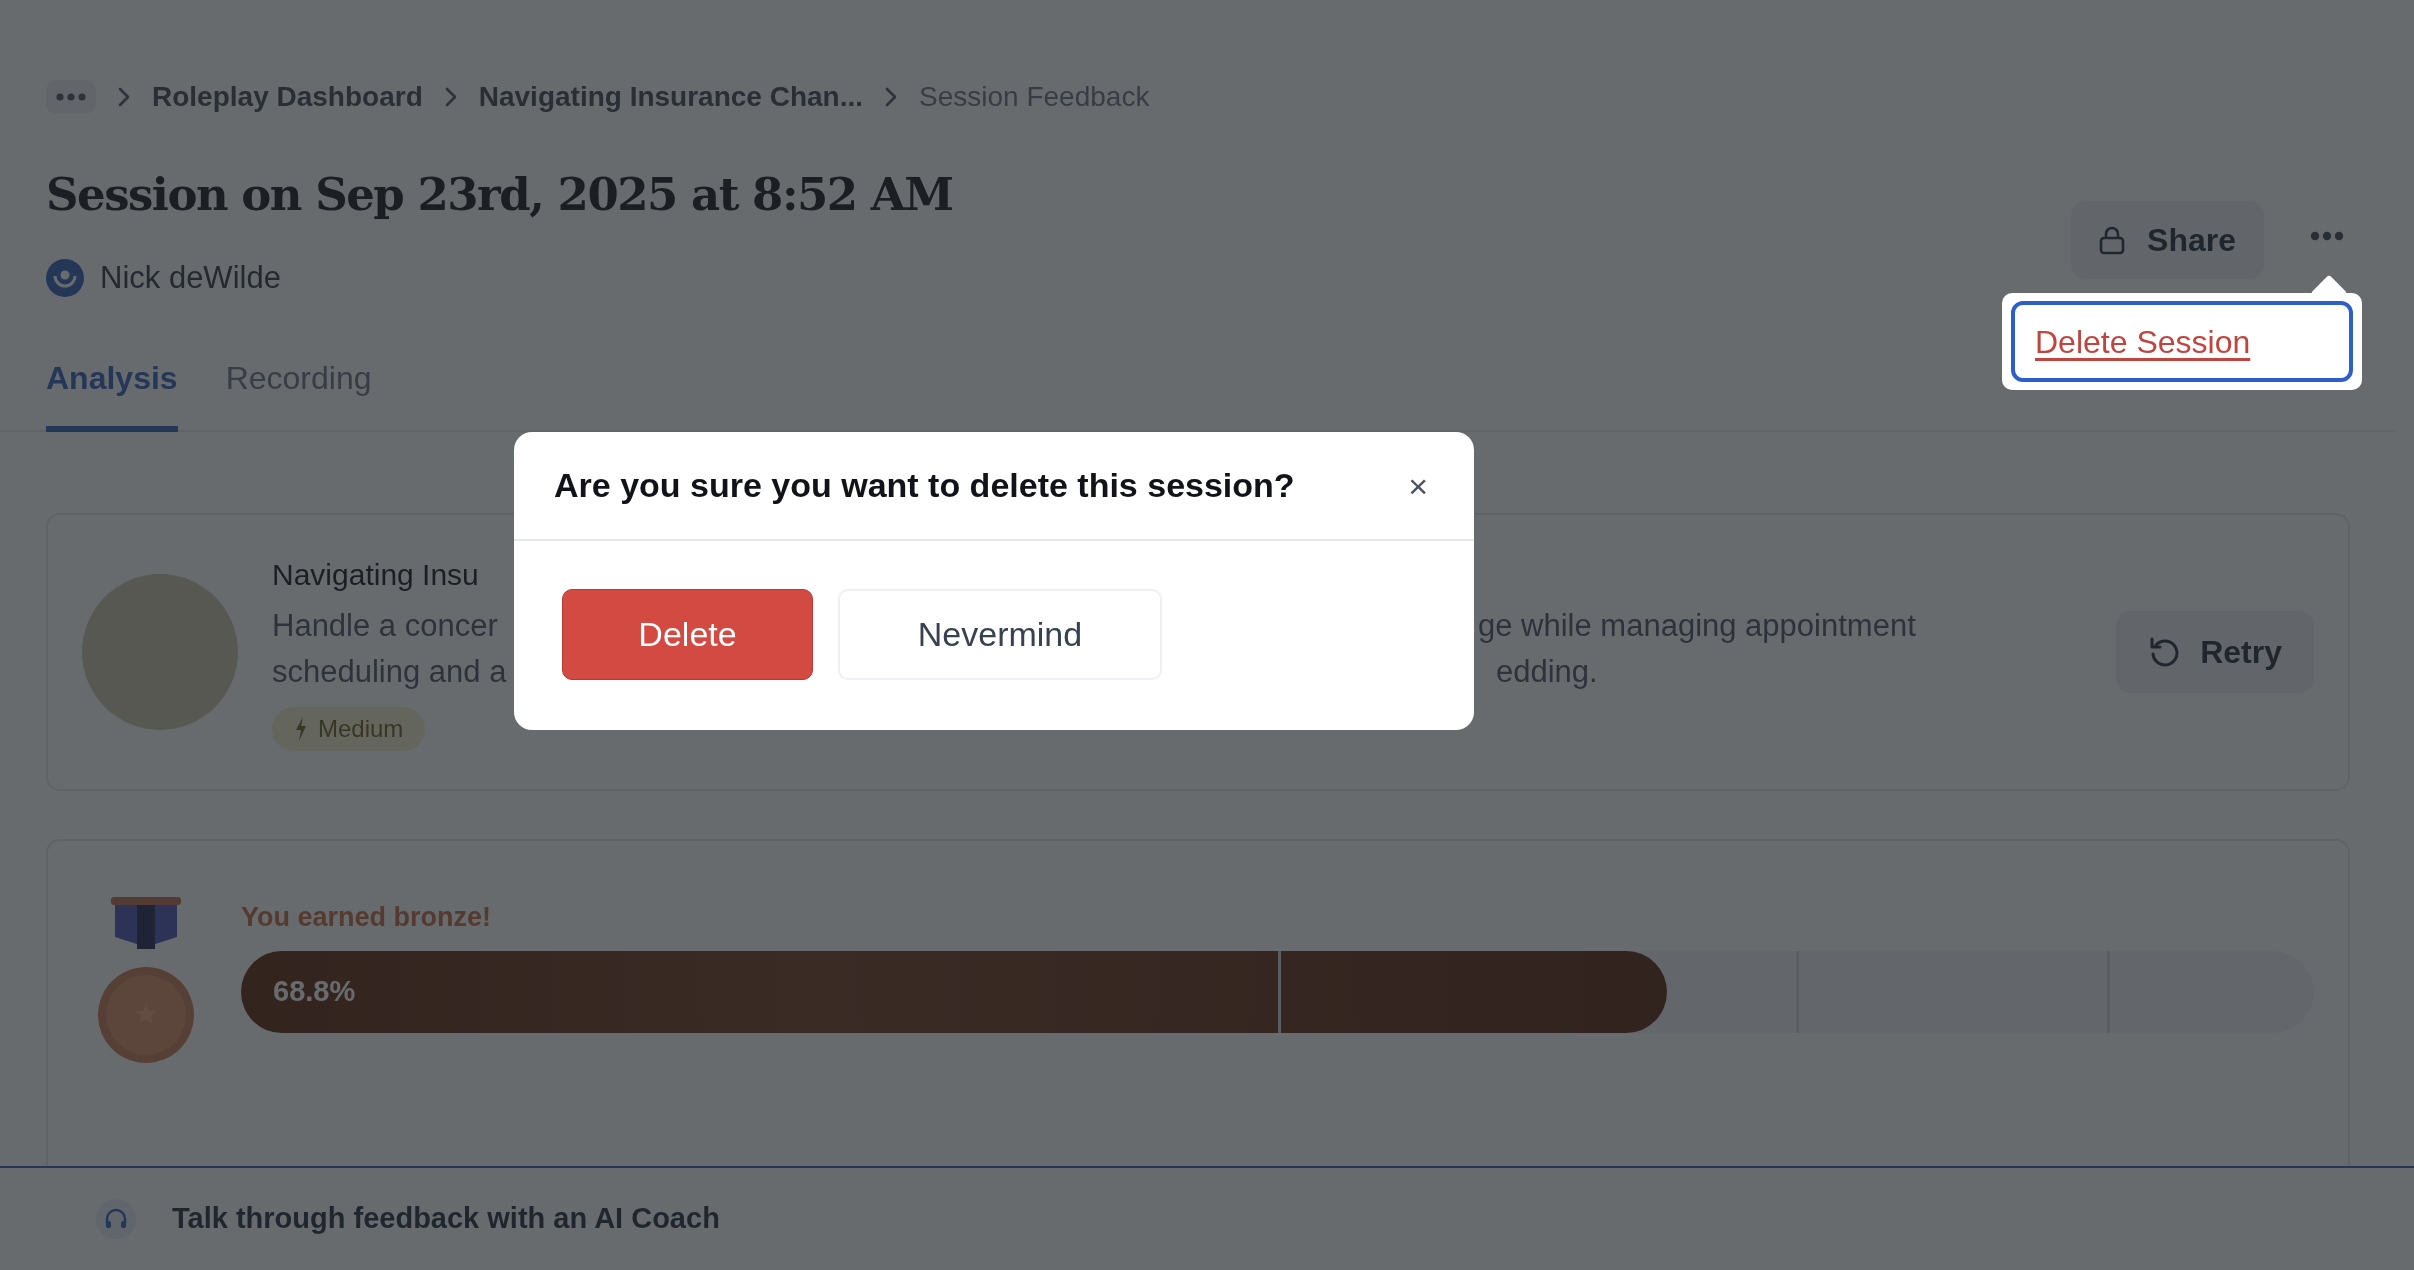 The width and height of the screenshot is (2414, 1270). What do you see at coordinates (116, 1219) in the screenshot?
I see `headset-icon` at bounding box center [116, 1219].